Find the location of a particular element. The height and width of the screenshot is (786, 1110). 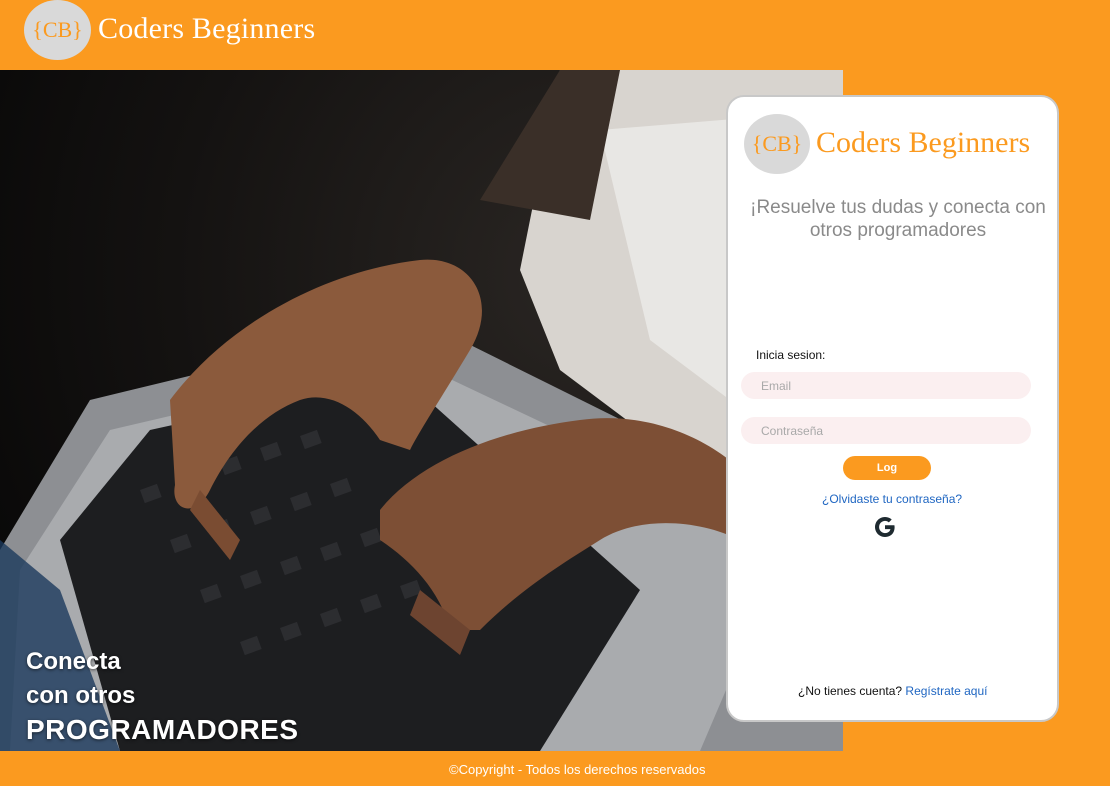

hero-heading-line2: con otros is located at coordinates (81, 695).